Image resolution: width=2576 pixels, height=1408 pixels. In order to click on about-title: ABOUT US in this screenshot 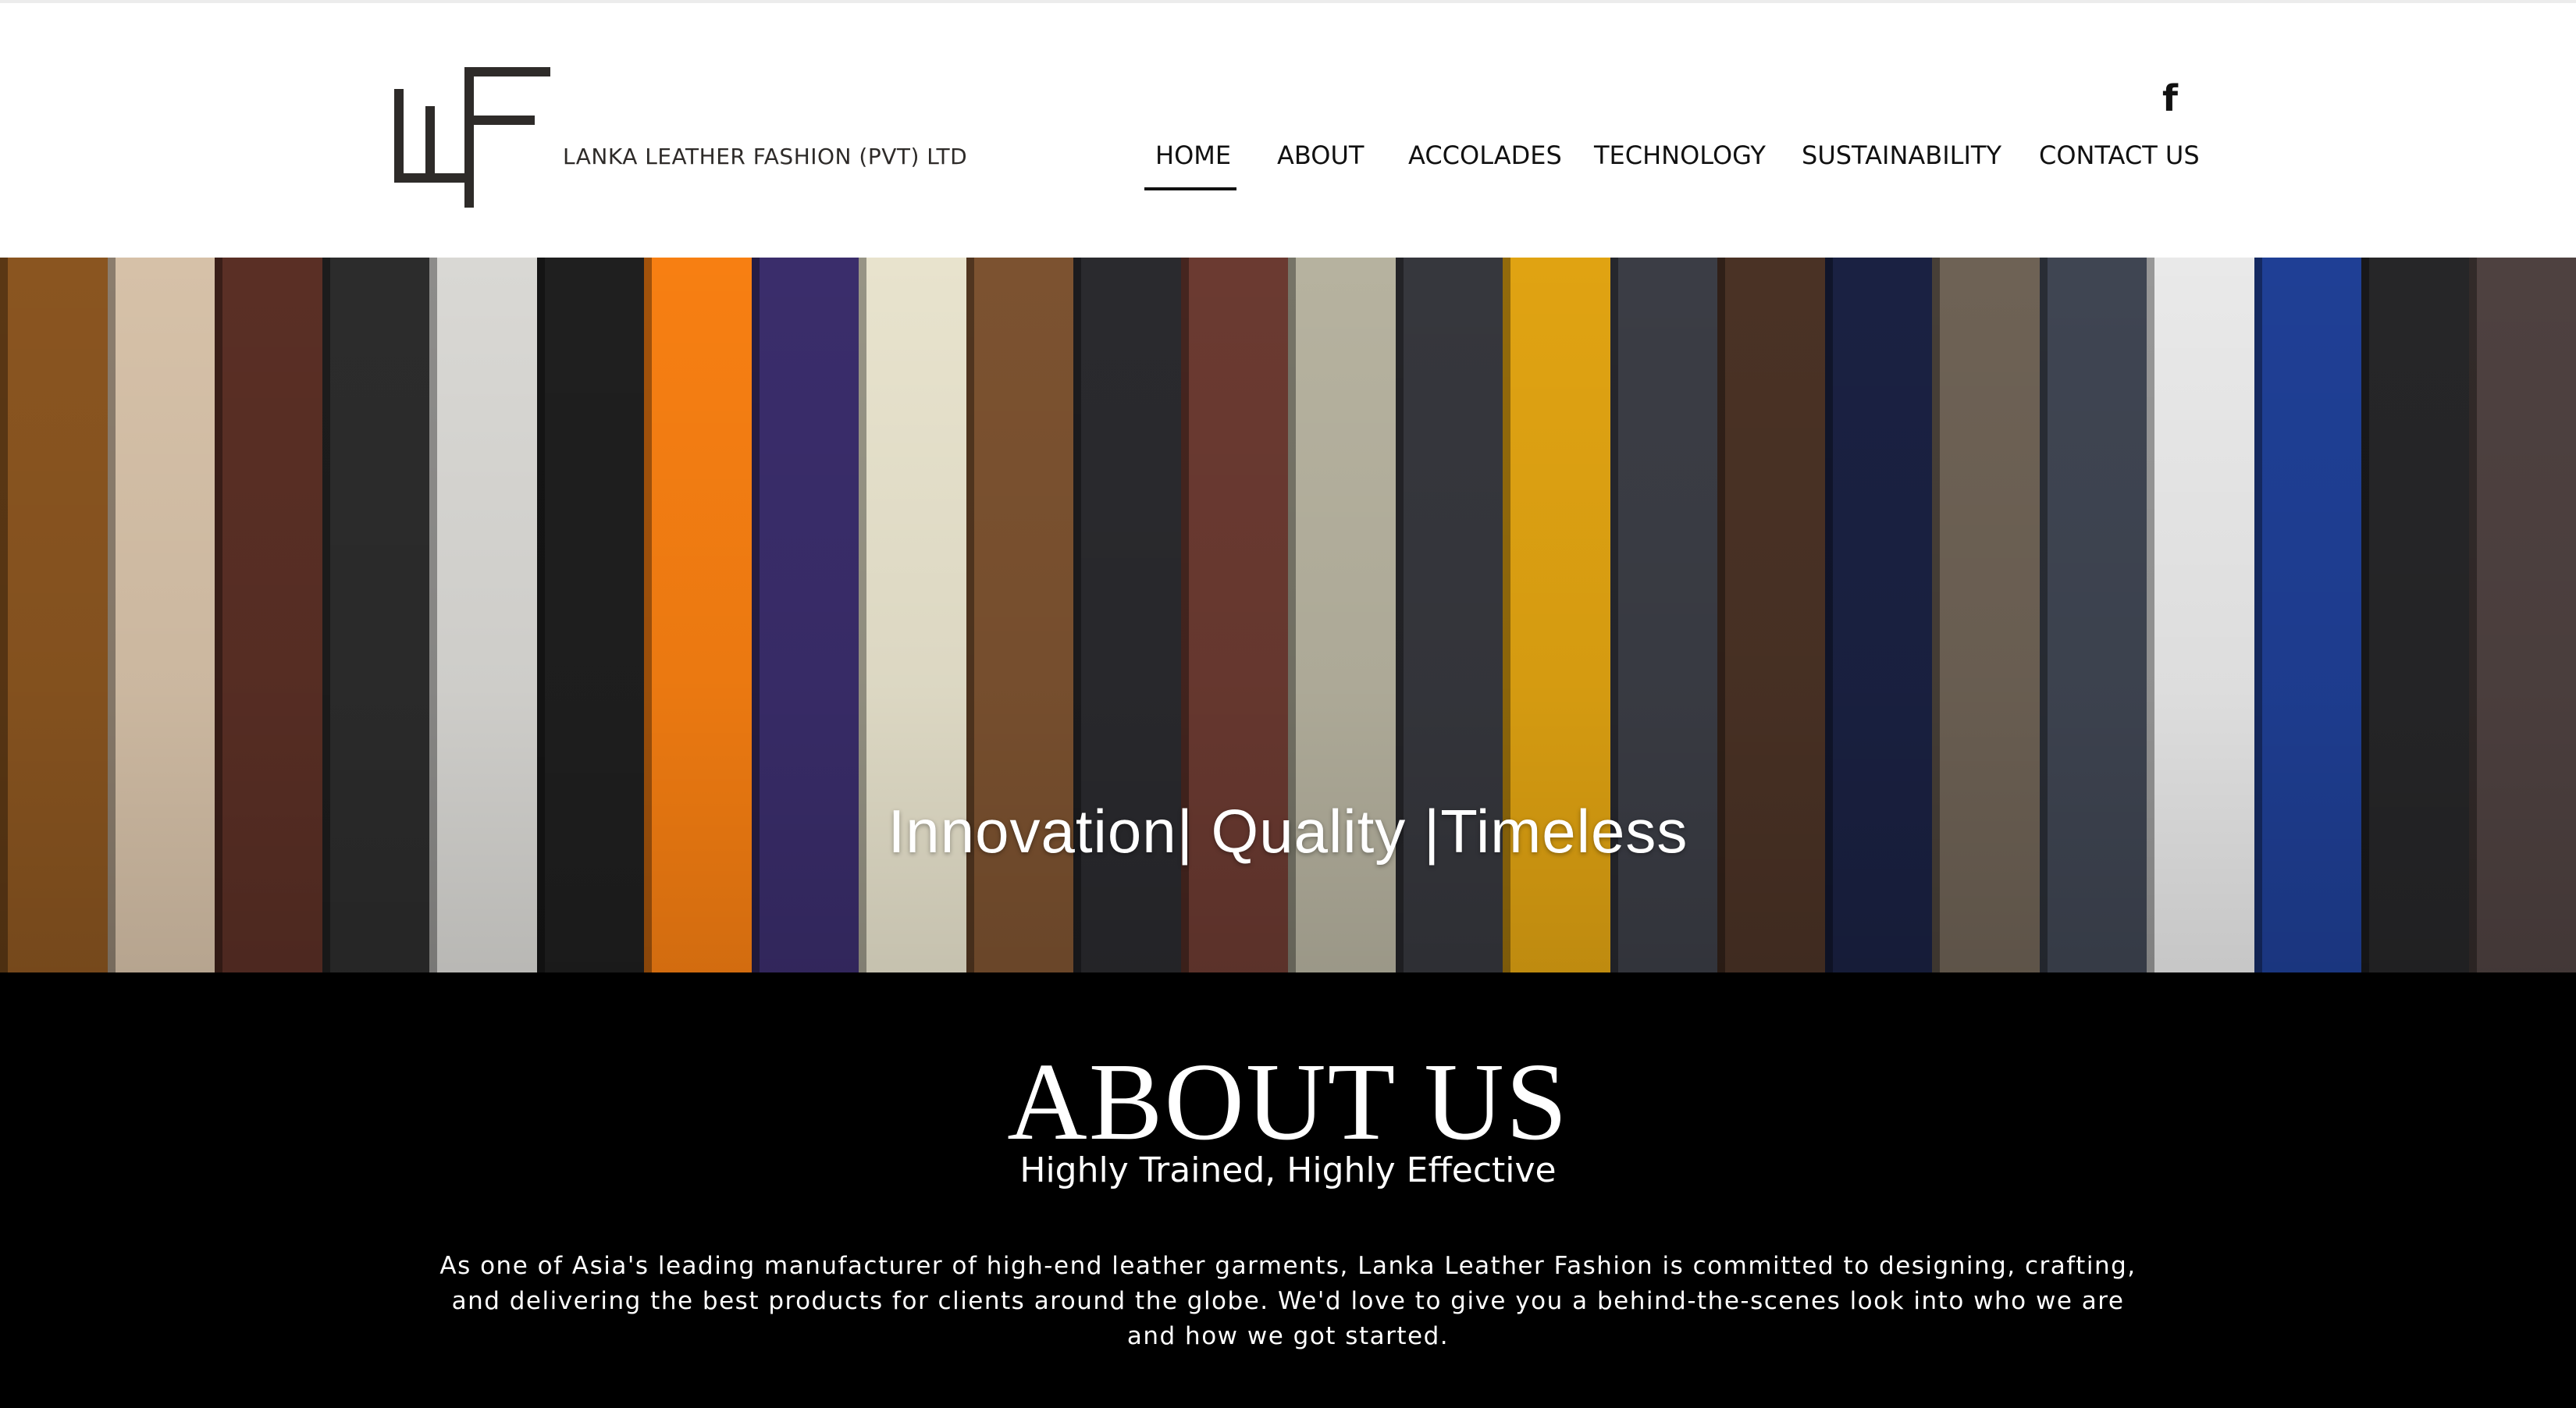, I will do `click(1288, 1101)`.